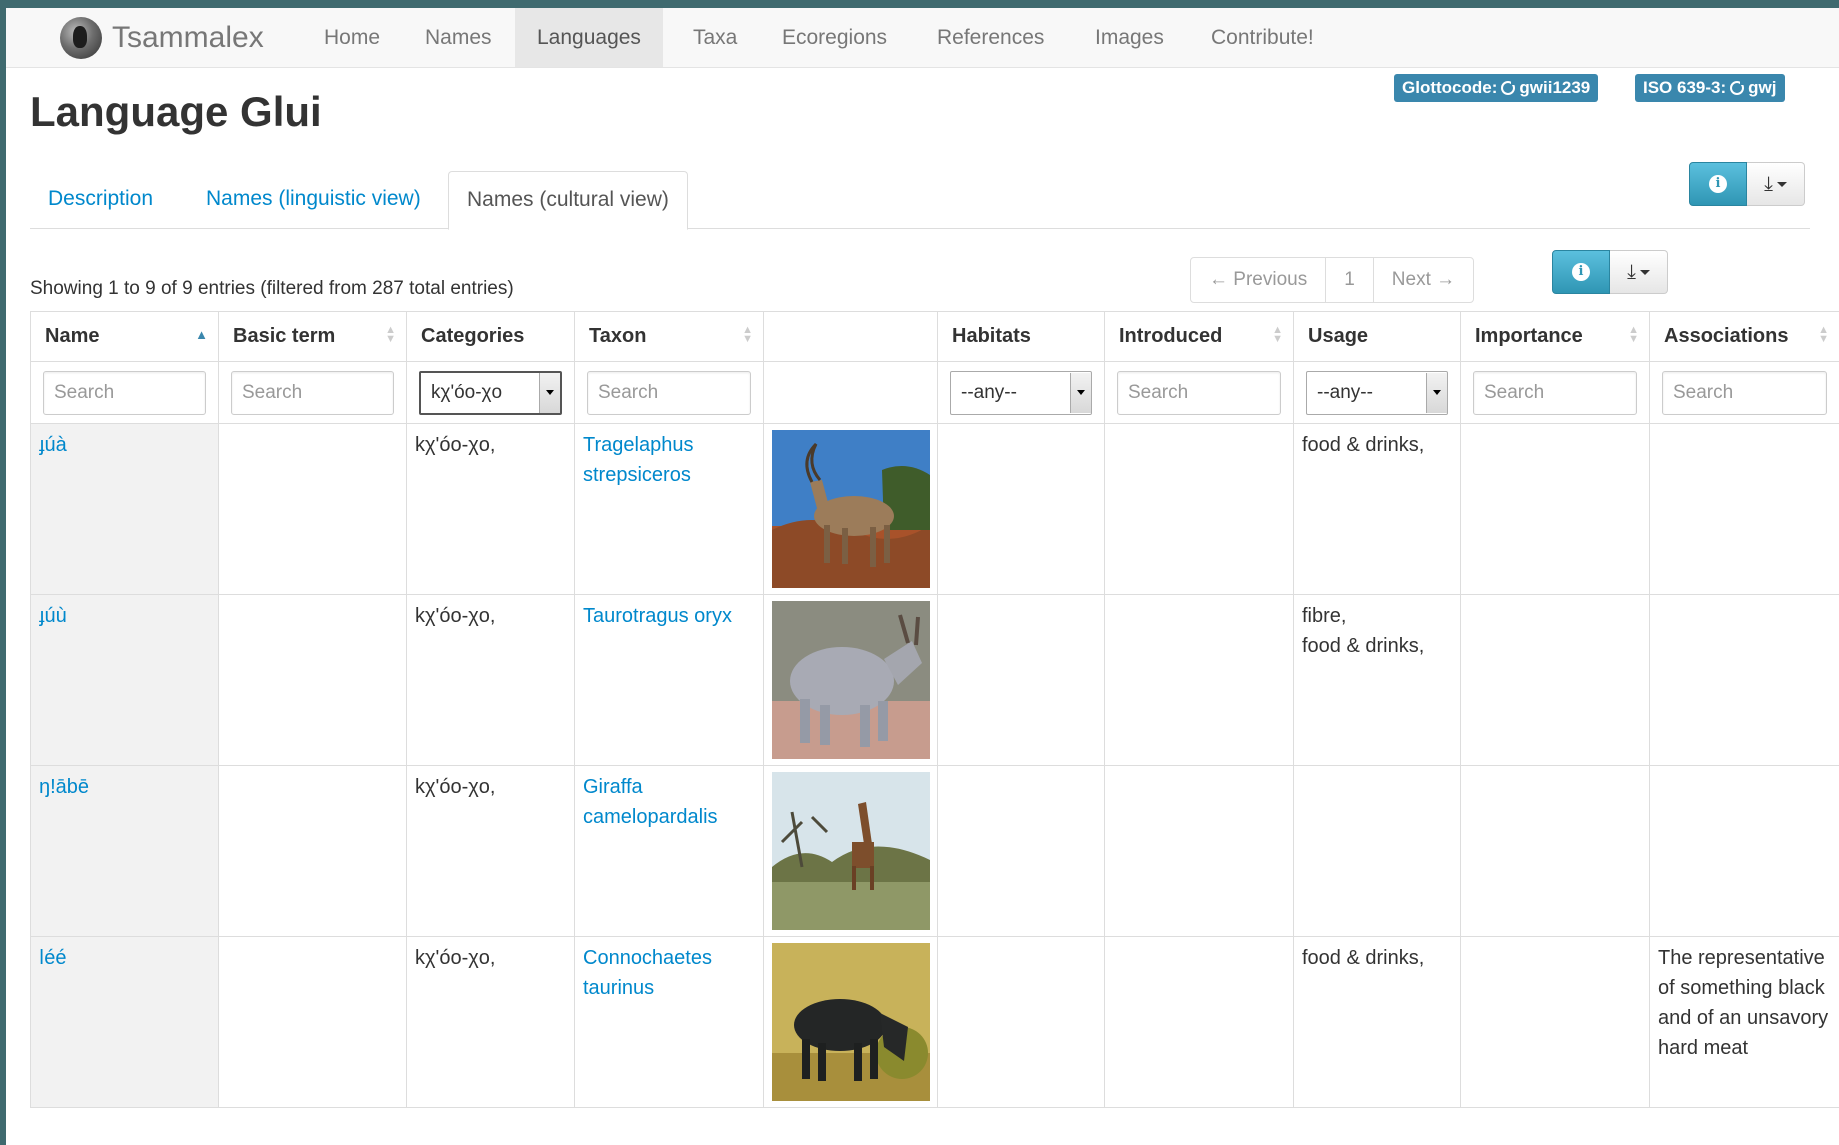  I want to click on nav-names: Names, so click(458, 37).